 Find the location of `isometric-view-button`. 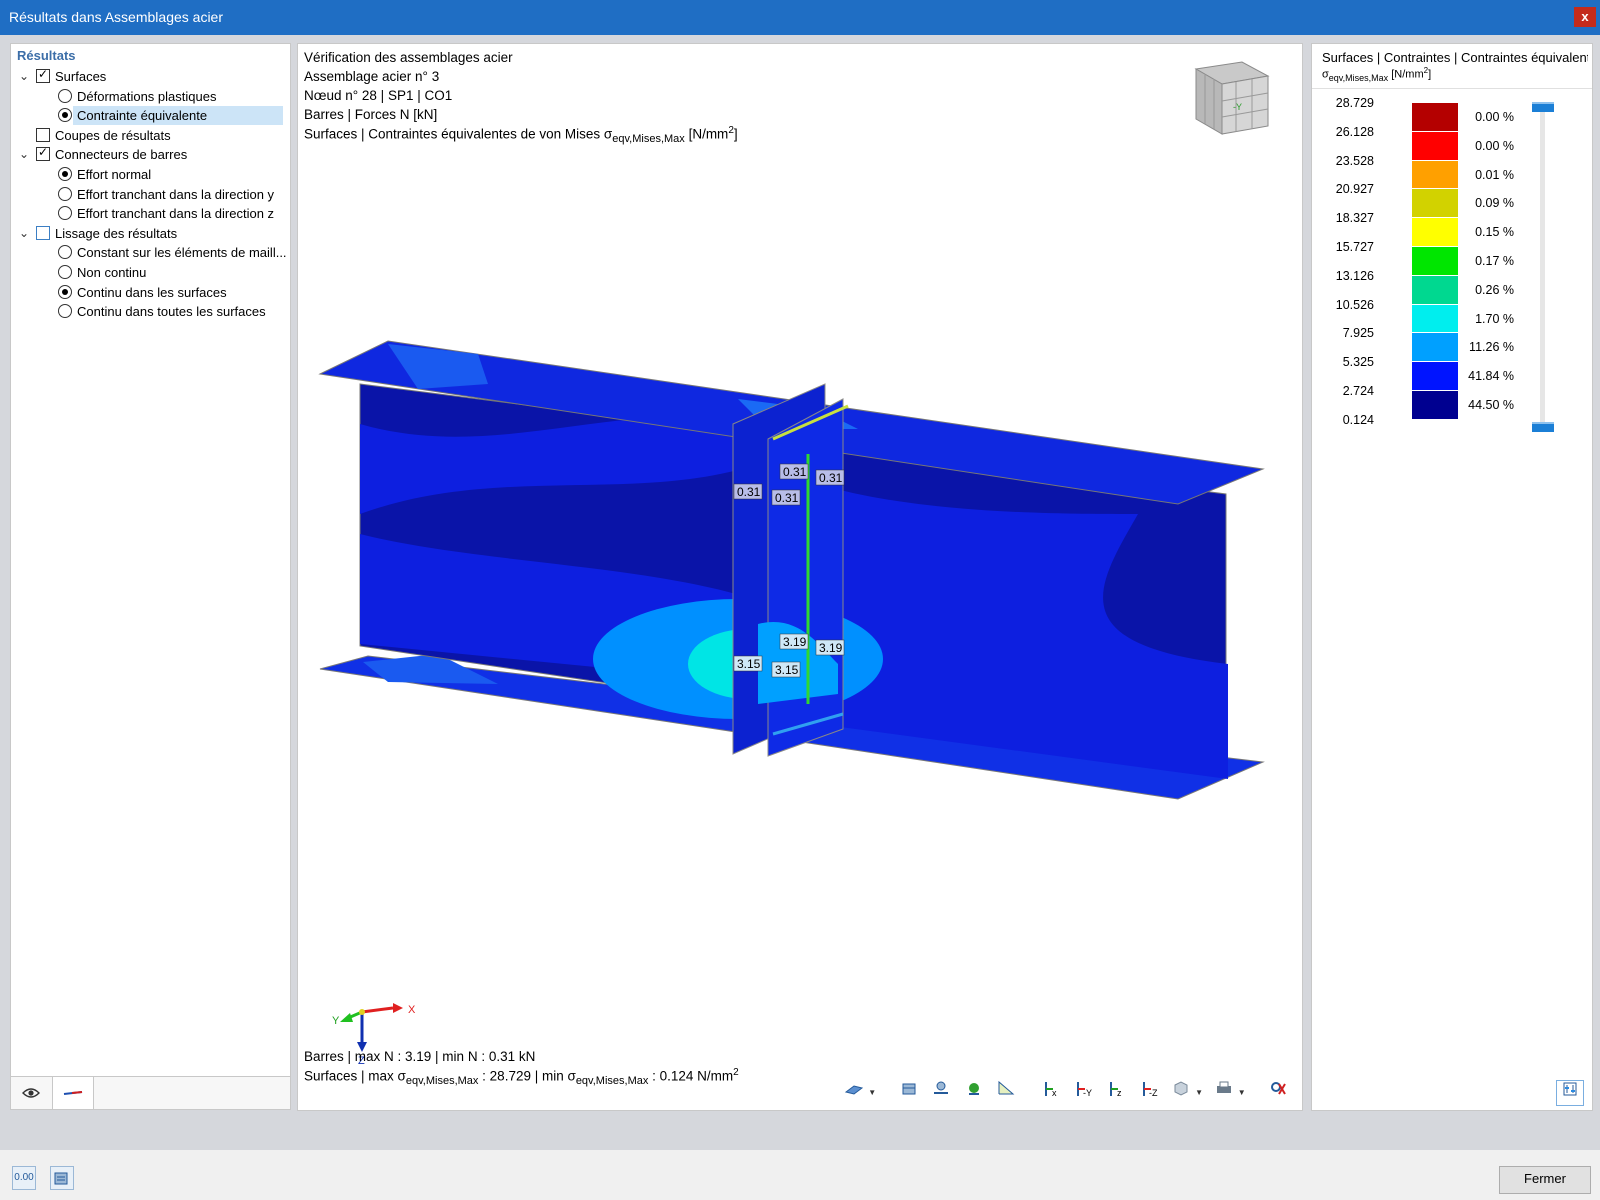

isometric-view-button is located at coordinates (1181, 1092).